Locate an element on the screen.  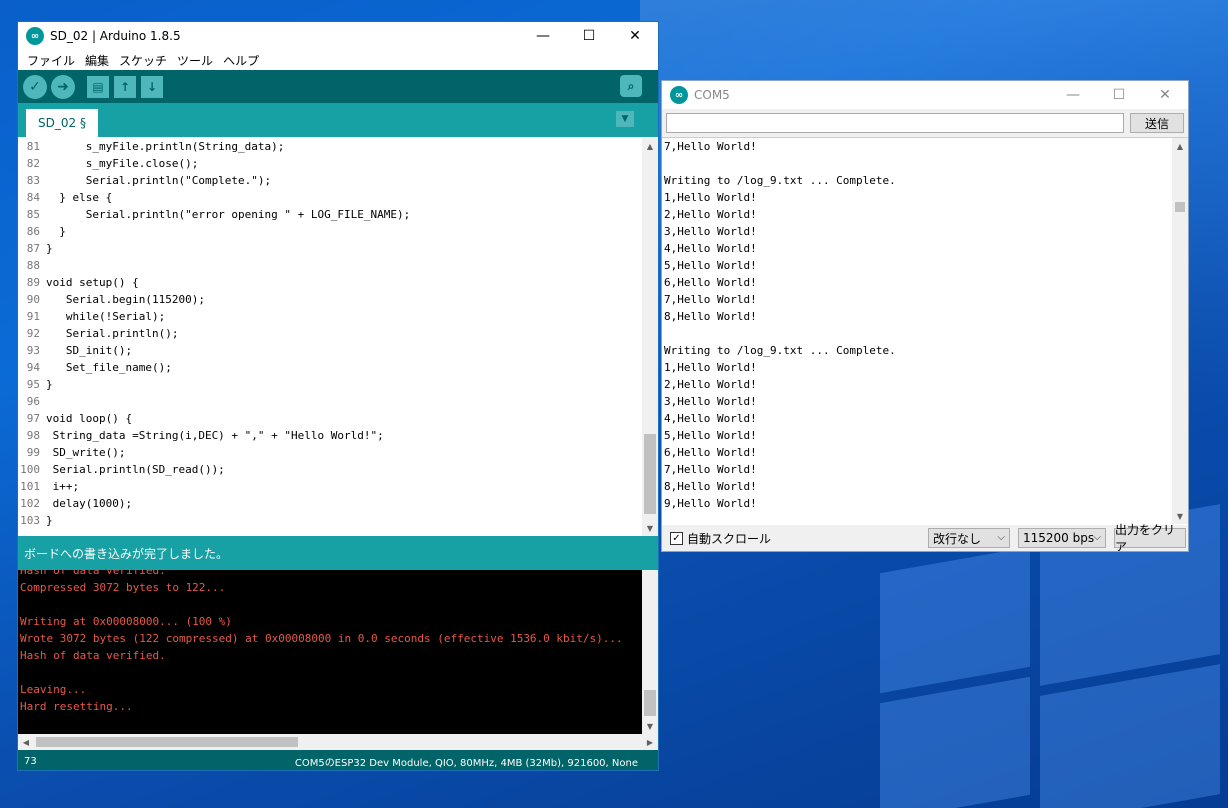
open-sketch-button: ↑ is located at coordinates (125, 86).